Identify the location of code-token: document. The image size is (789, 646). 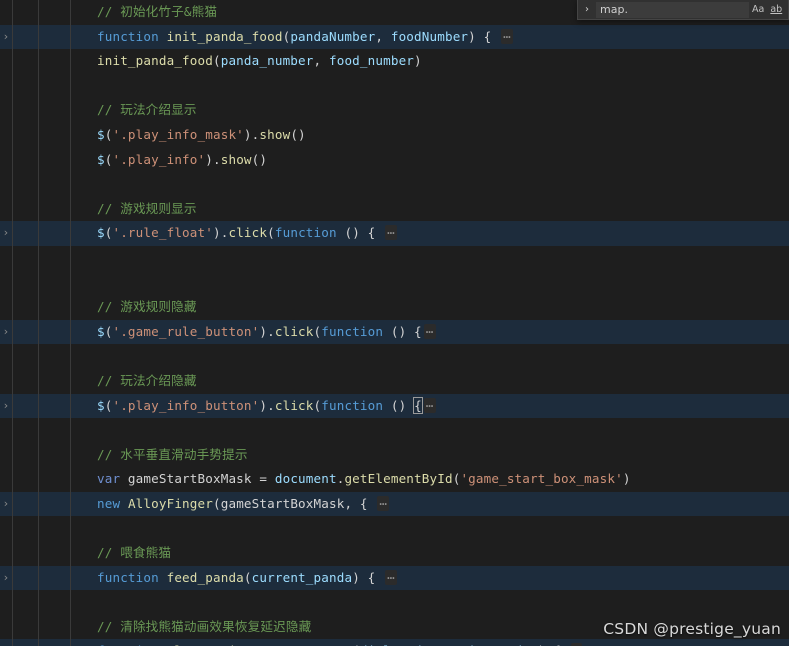
(305, 479).